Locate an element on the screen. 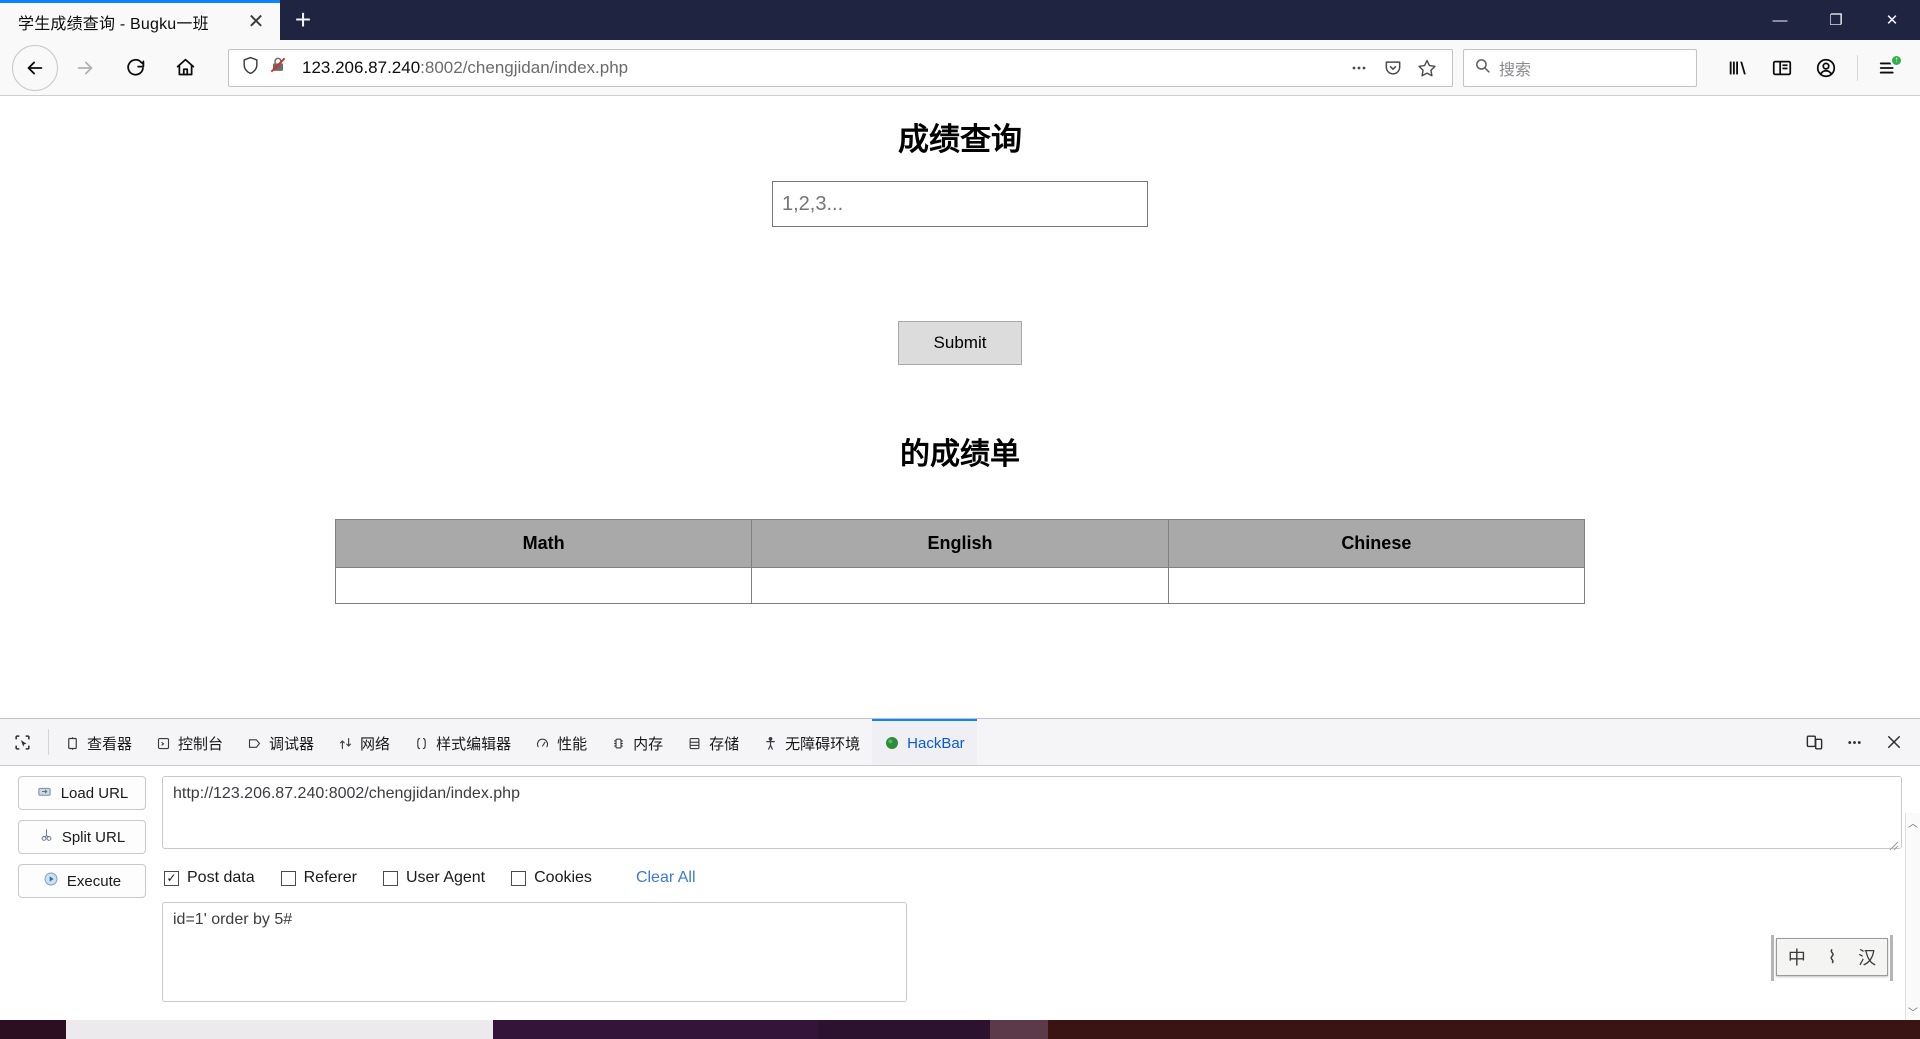 The height and width of the screenshot is (1039, 1920). reload-icon is located at coordinates (135, 68).